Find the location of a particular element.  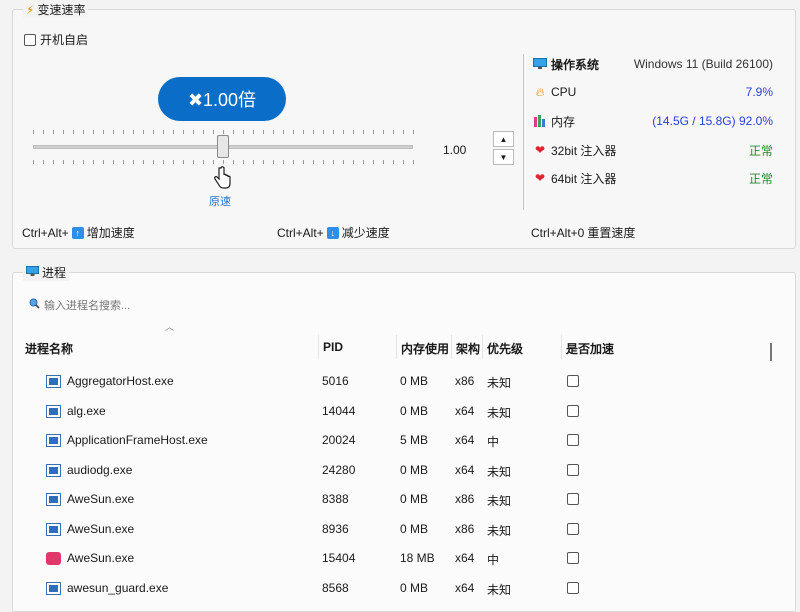

slider-thumb is located at coordinates (223, 146).